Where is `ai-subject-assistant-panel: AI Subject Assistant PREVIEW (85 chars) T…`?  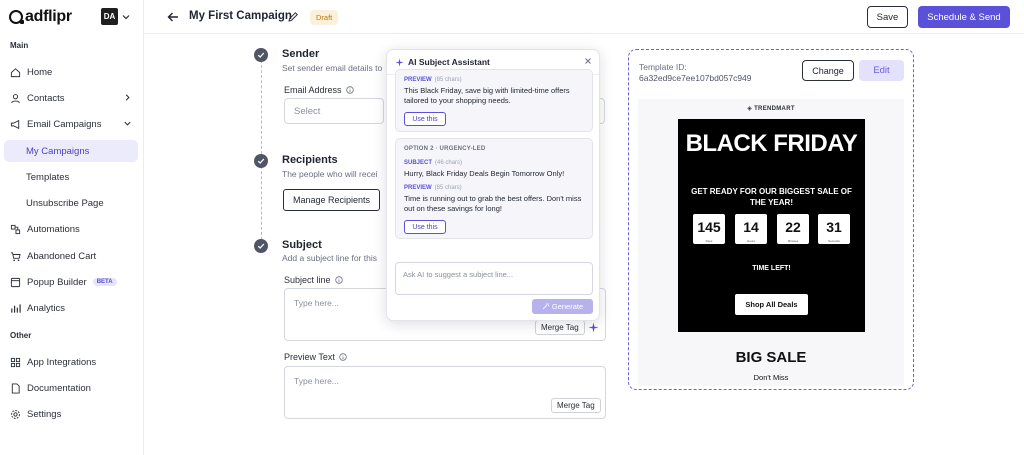
ai-subject-assistant-panel: AI Subject Assistant PREVIEW (85 chars) T… is located at coordinates (493, 185).